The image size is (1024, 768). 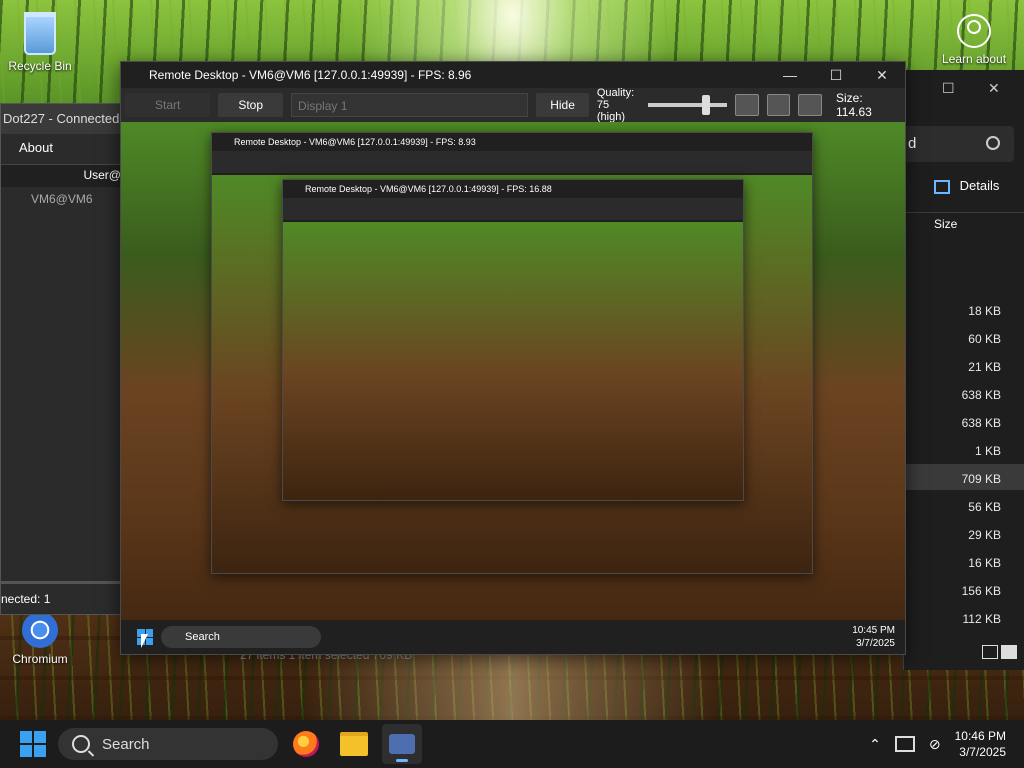 I want to click on taskbar: Search ⌃ ⊘ 10:46 PM 3/7/2025, so click(x=512, y=744).